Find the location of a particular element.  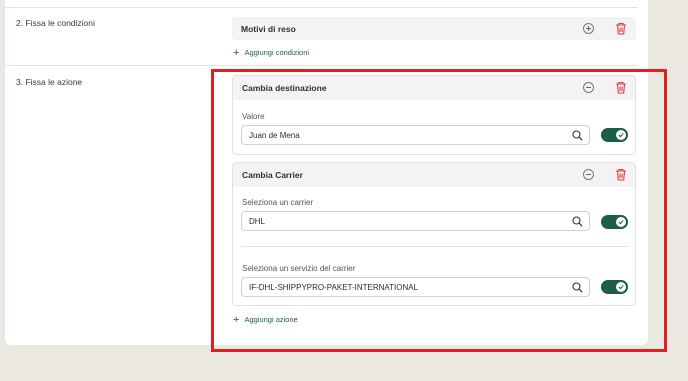

add-condition-label: Aggiungi condizioni is located at coordinates (277, 52).